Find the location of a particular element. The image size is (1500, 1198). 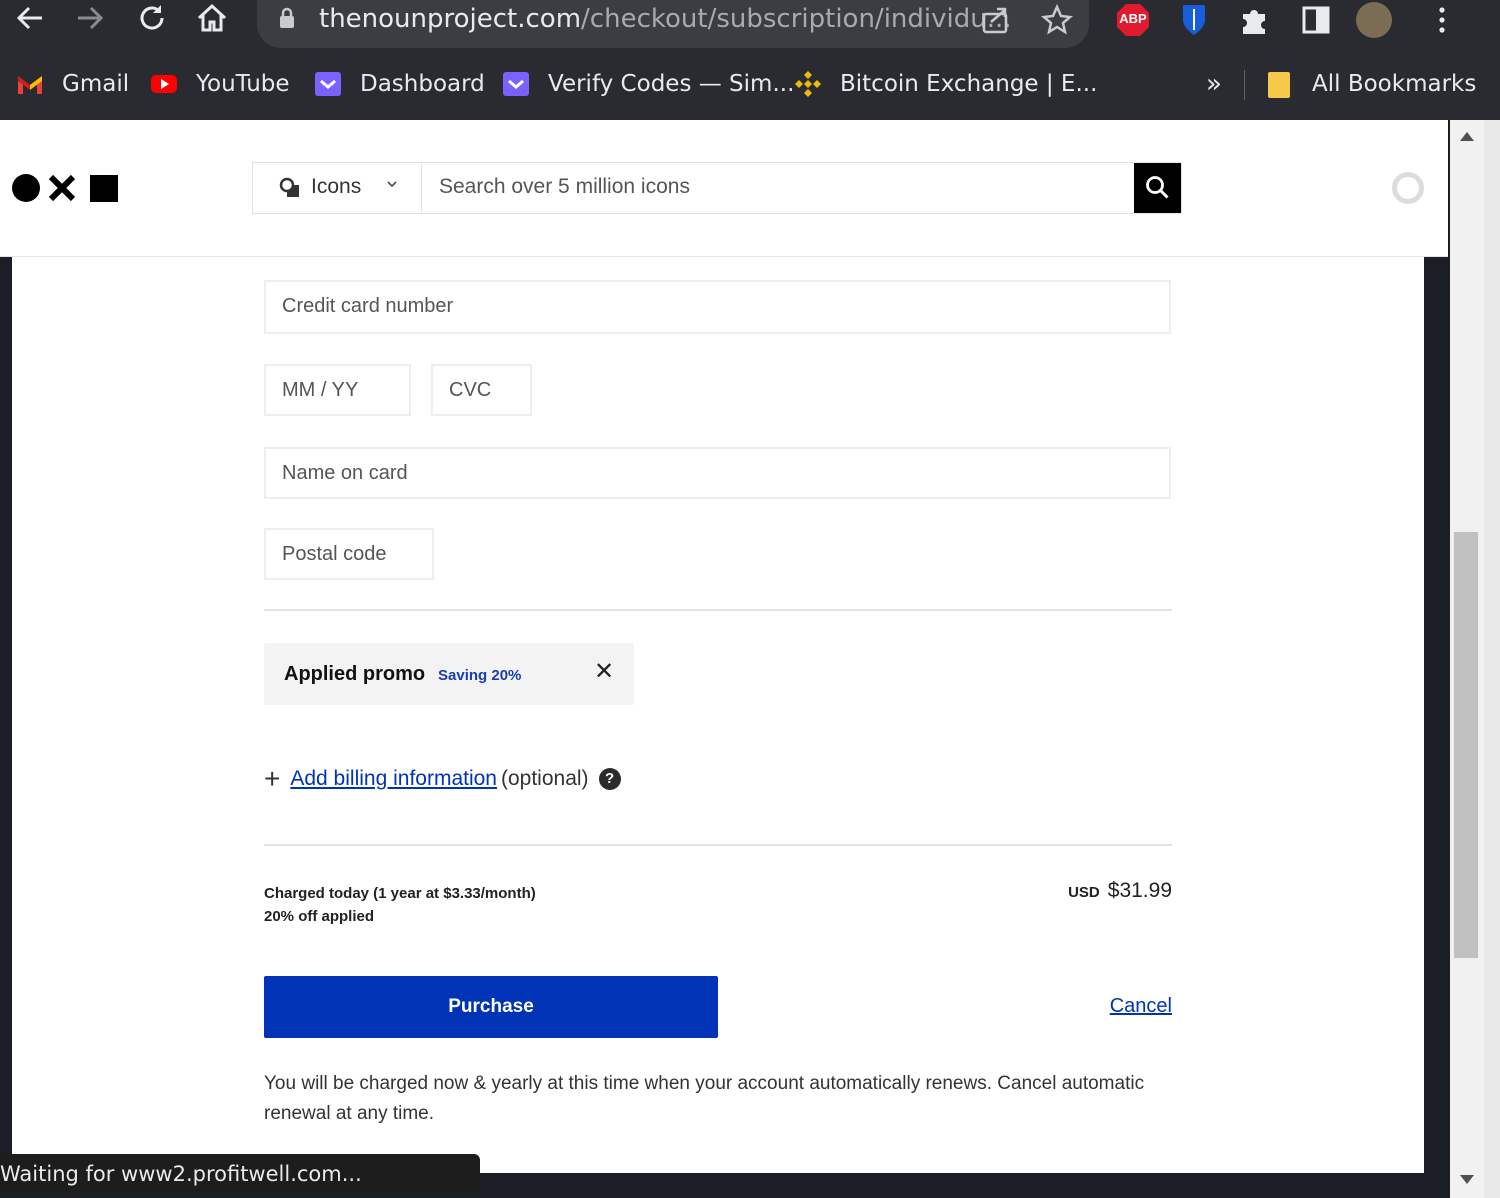

url-host: thenounproject.com is located at coordinates (450, 19).